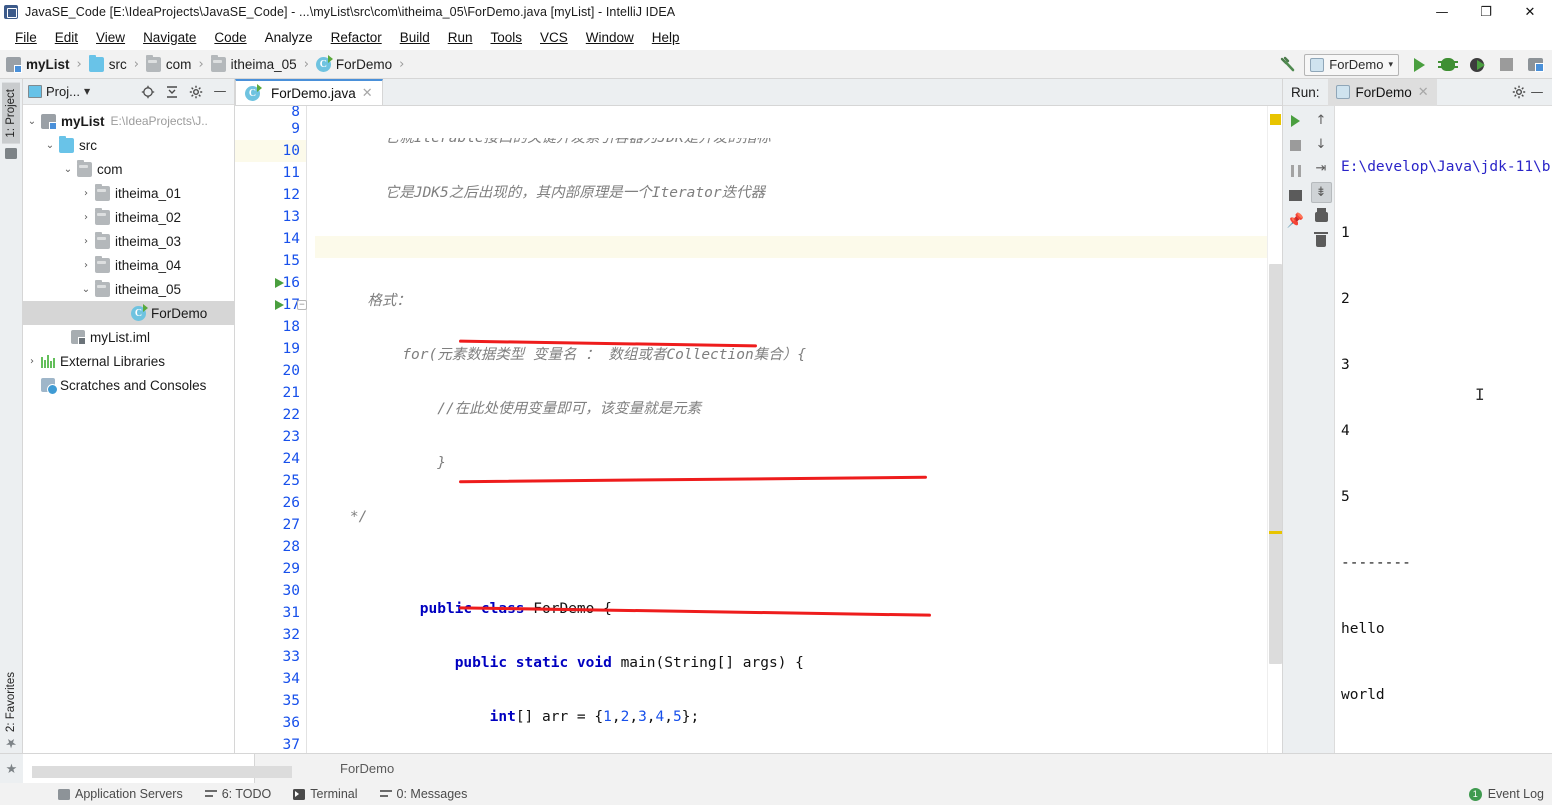 Image resolution: width=1552 pixels, height=805 pixels. What do you see at coordinates (1321, 144) in the screenshot?
I see `down-arrow-button: ↓` at bounding box center [1321, 144].